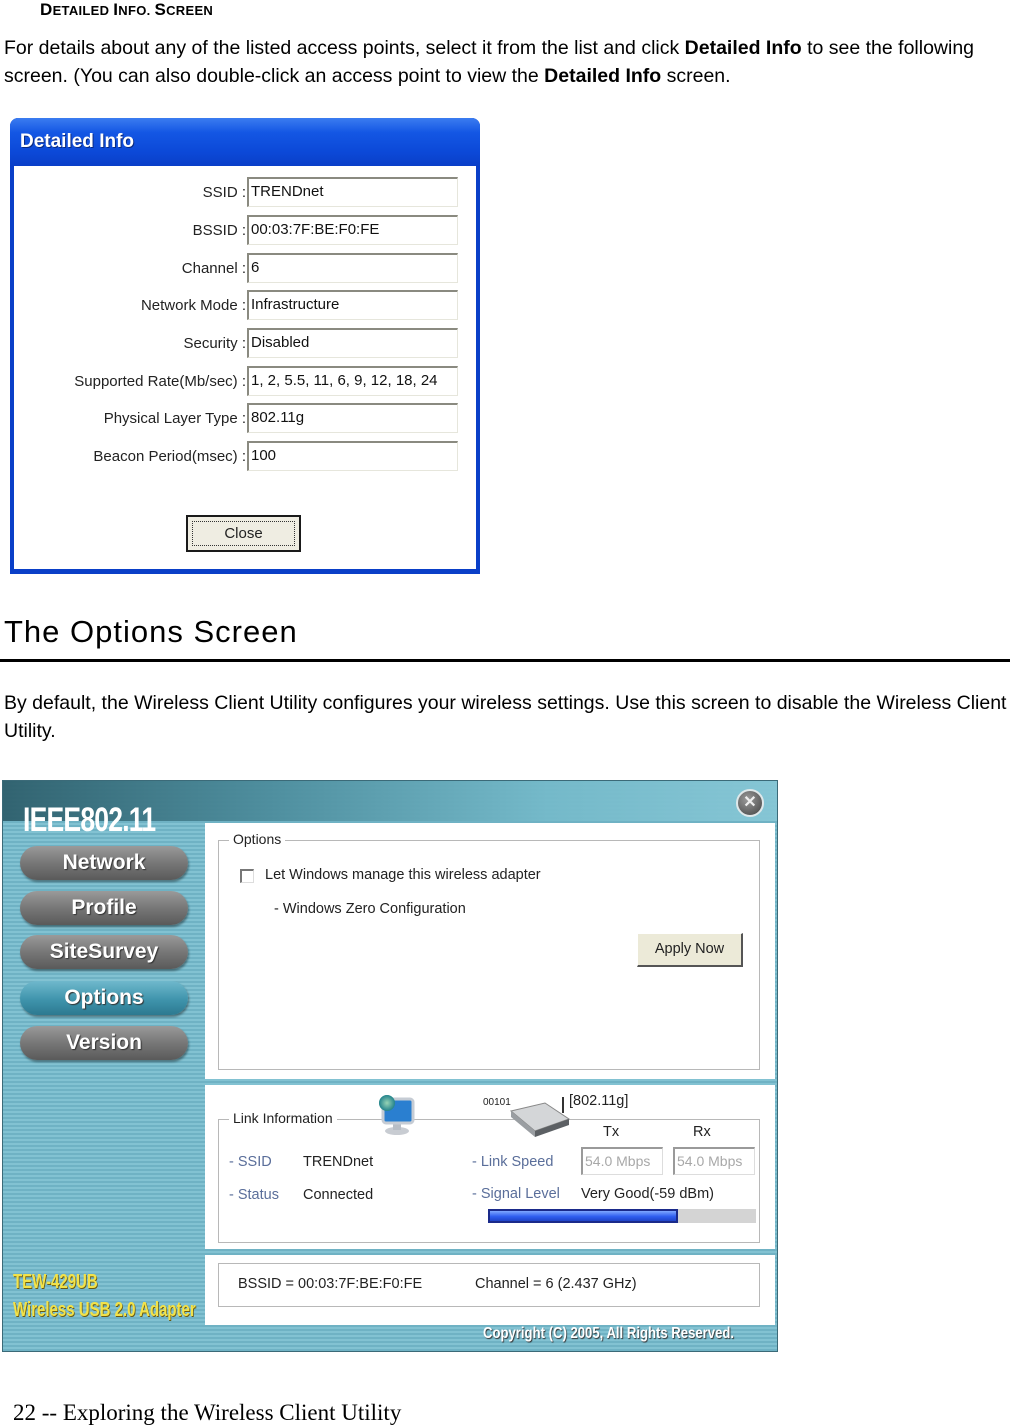 Image resolution: width=1010 pixels, height=1428 pixels. What do you see at coordinates (352, 268) in the screenshot?
I see `channel-field: 6` at bounding box center [352, 268].